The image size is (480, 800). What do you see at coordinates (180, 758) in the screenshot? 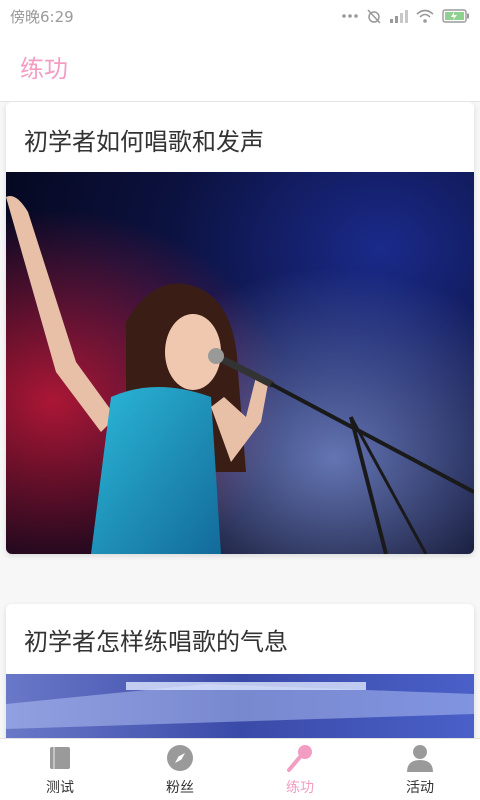
I see `compass-icon` at bounding box center [180, 758].